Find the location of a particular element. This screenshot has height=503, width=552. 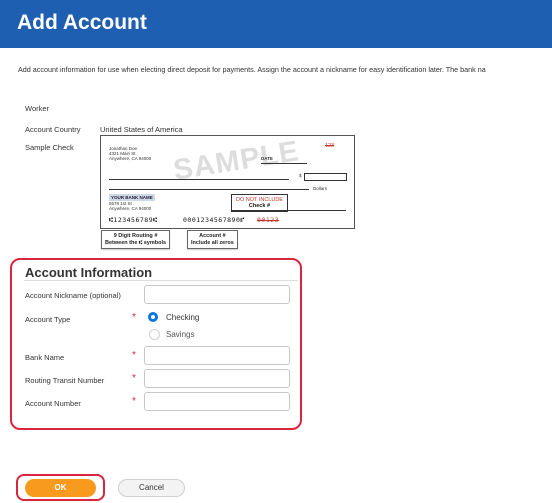

account-country-label: Account Country is located at coordinates (53, 129).